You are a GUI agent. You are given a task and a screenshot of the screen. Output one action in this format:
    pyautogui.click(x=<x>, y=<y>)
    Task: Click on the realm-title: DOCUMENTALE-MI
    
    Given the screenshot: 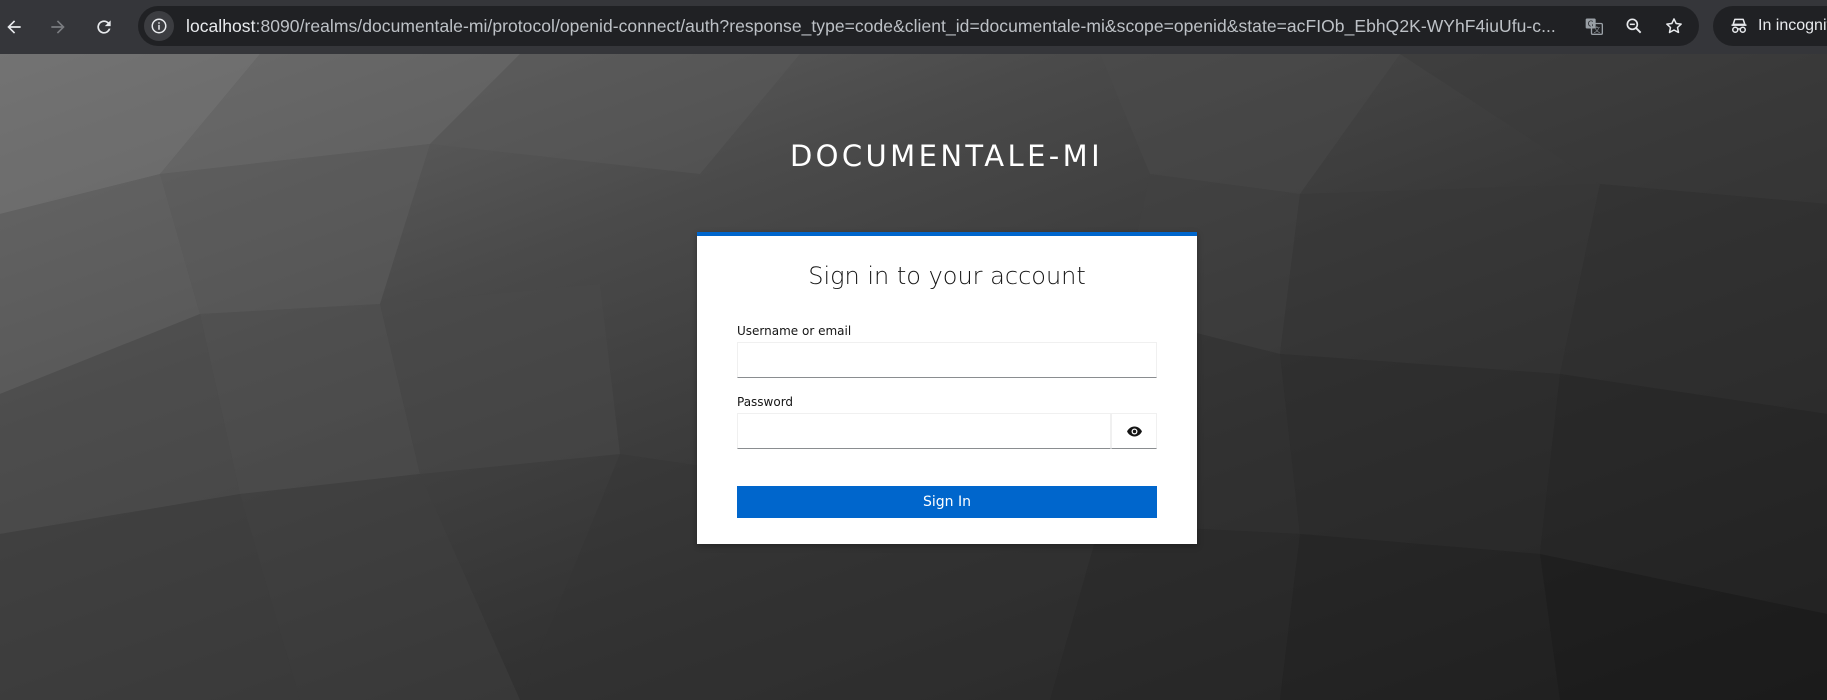 What is the action you would take?
    pyautogui.click(x=946, y=156)
    